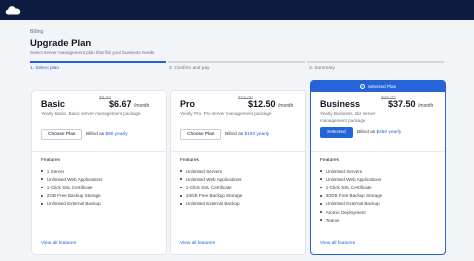  I want to click on cloud-logo-icon, so click(13, 9).